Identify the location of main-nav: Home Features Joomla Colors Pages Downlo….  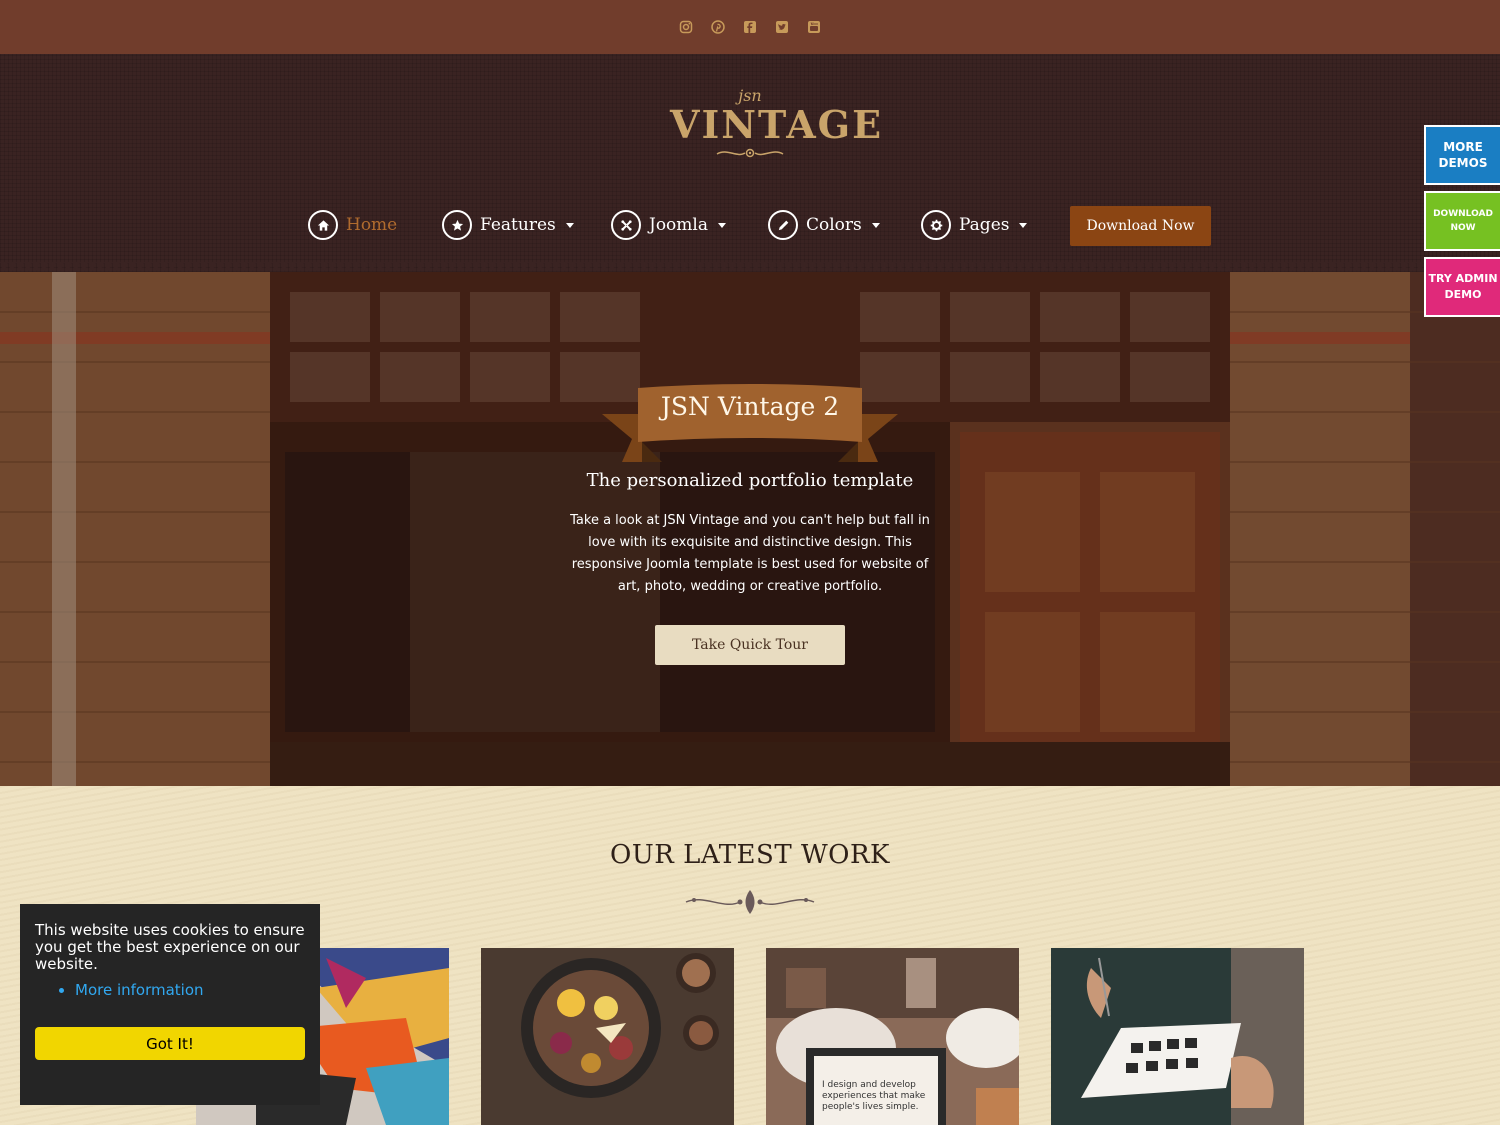
(750, 226).